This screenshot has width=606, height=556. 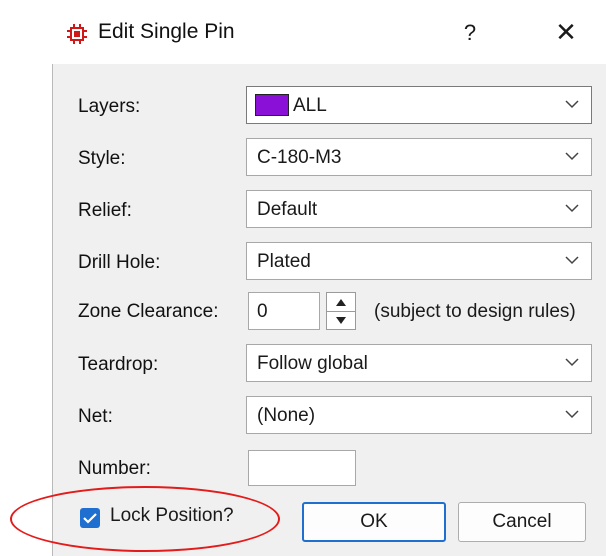 What do you see at coordinates (312, 363) in the screenshot?
I see `teardrop-value: Follow global` at bounding box center [312, 363].